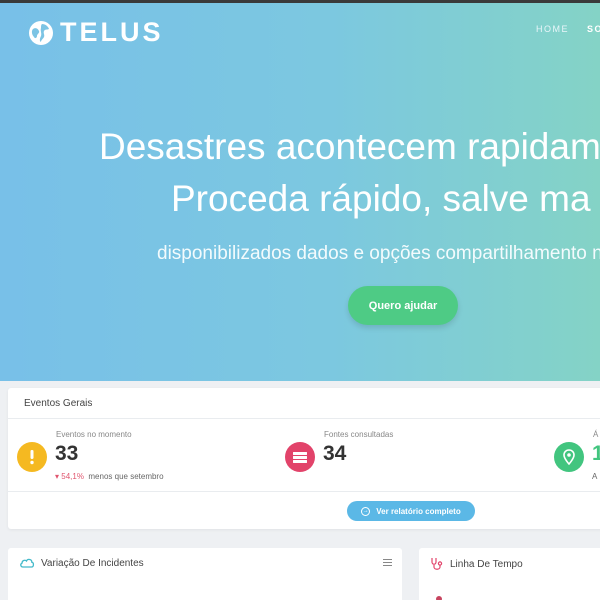  What do you see at coordinates (437, 564) in the screenshot?
I see `stethoscope-icon` at bounding box center [437, 564].